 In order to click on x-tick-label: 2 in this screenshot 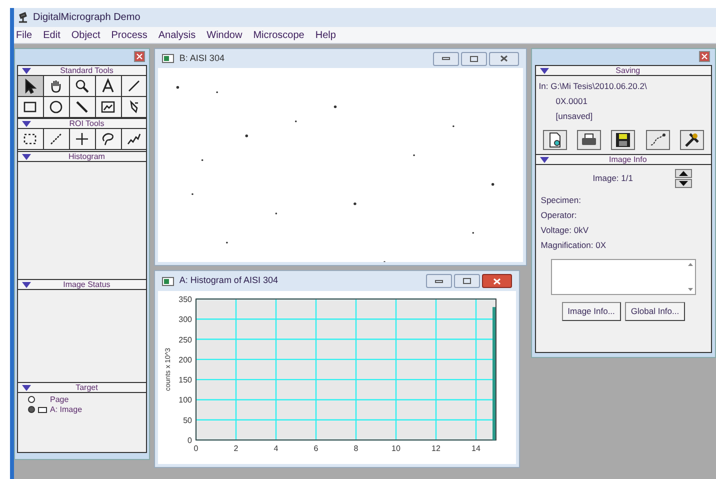, I will do `click(236, 448)`.